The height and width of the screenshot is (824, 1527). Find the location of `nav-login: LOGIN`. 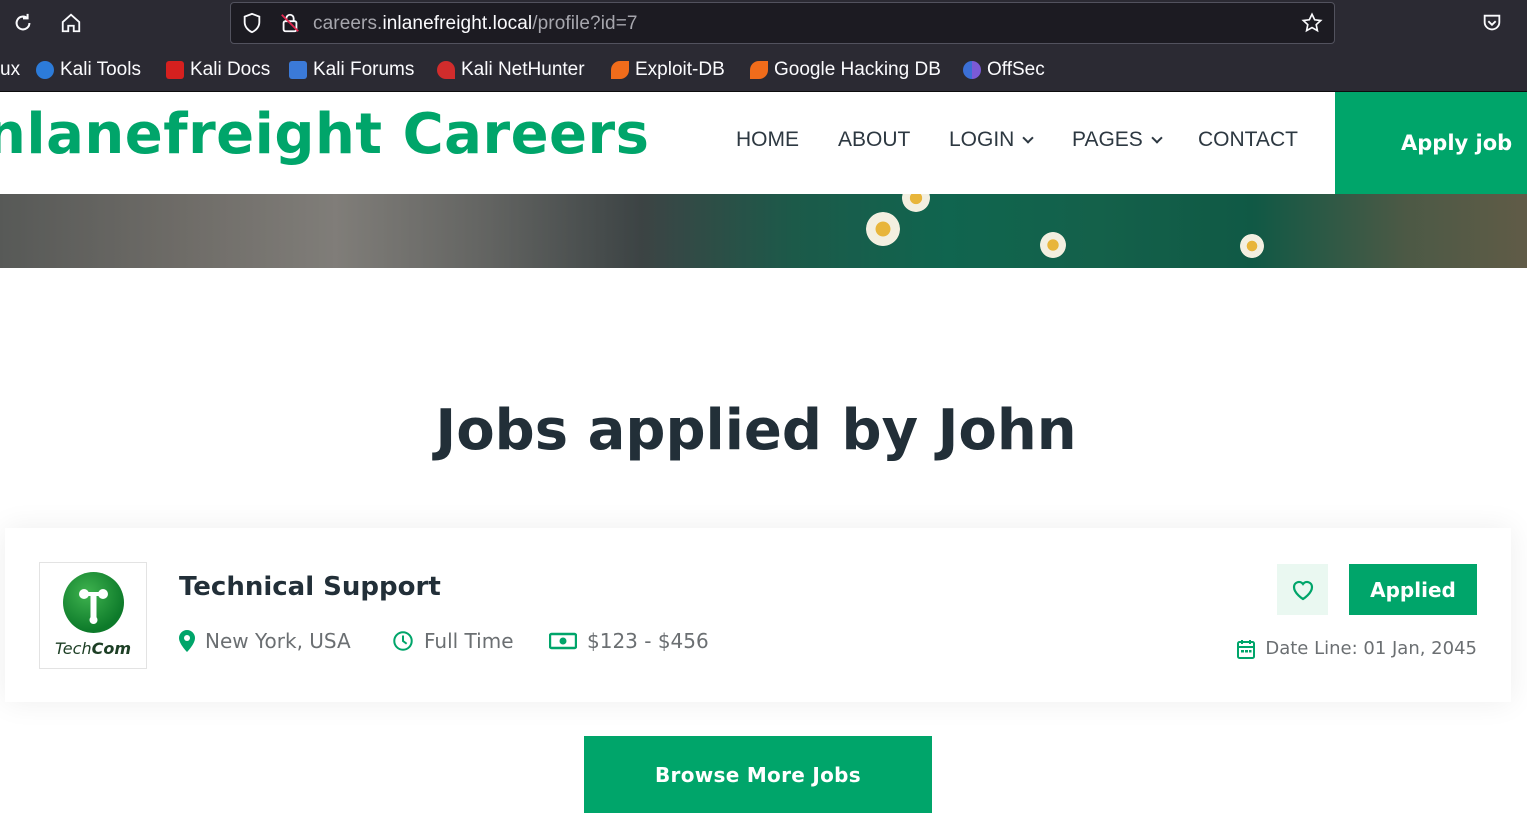

nav-login: LOGIN is located at coordinates (992, 140).